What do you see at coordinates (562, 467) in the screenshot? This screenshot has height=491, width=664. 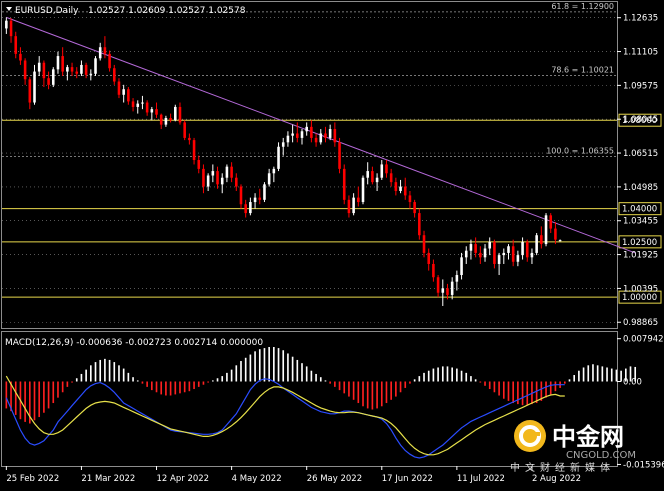 I see `watermark-slogan: 中文财经新媒体` at bounding box center [562, 467].